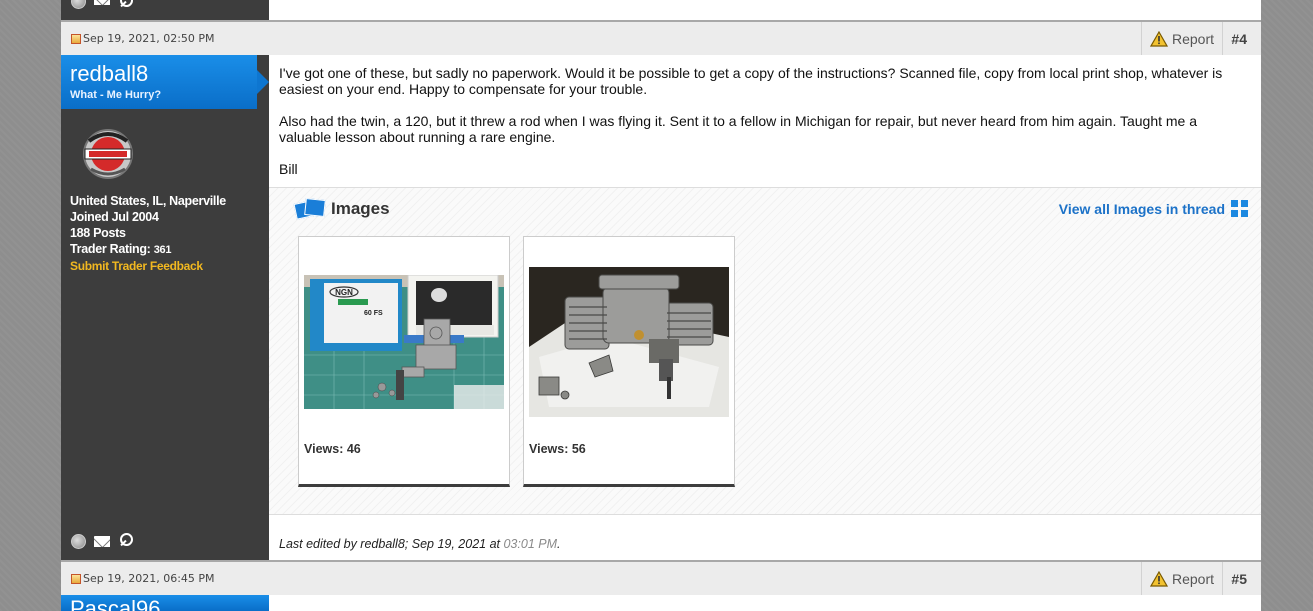 The width and height of the screenshot is (1313, 611). What do you see at coordinates (148, 201) in the screenshot?
I see `user-location: United States, IL, Naperville` at bounding box center [148, 201].